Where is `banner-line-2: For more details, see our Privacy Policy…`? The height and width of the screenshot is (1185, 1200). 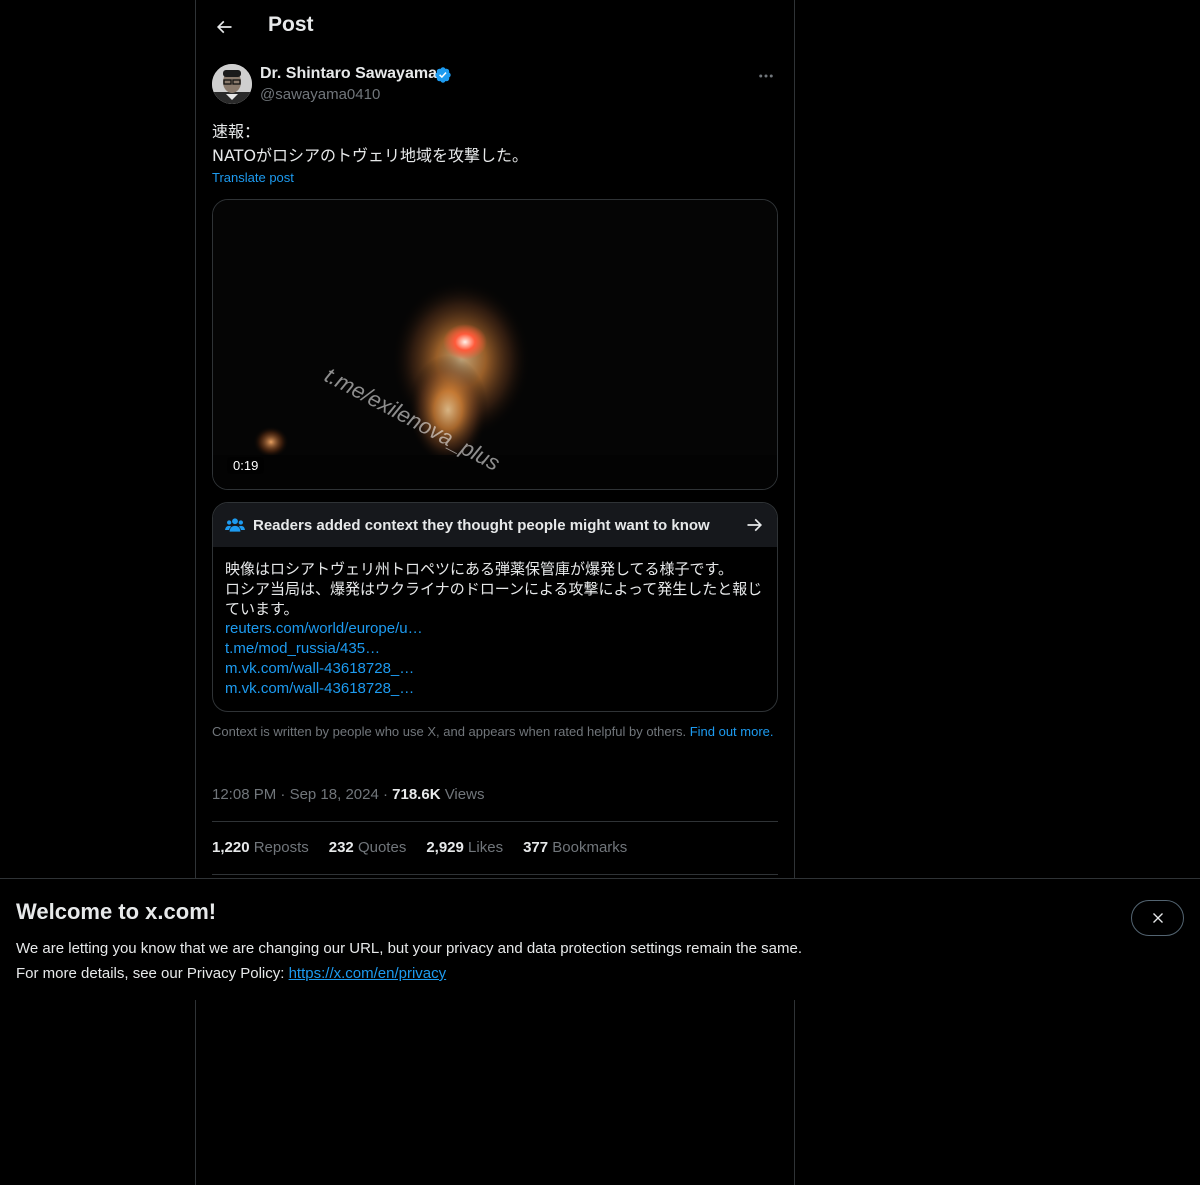 banner-line-2: For more details, see our Privacy Policy… is located at coordinates (409, 973).